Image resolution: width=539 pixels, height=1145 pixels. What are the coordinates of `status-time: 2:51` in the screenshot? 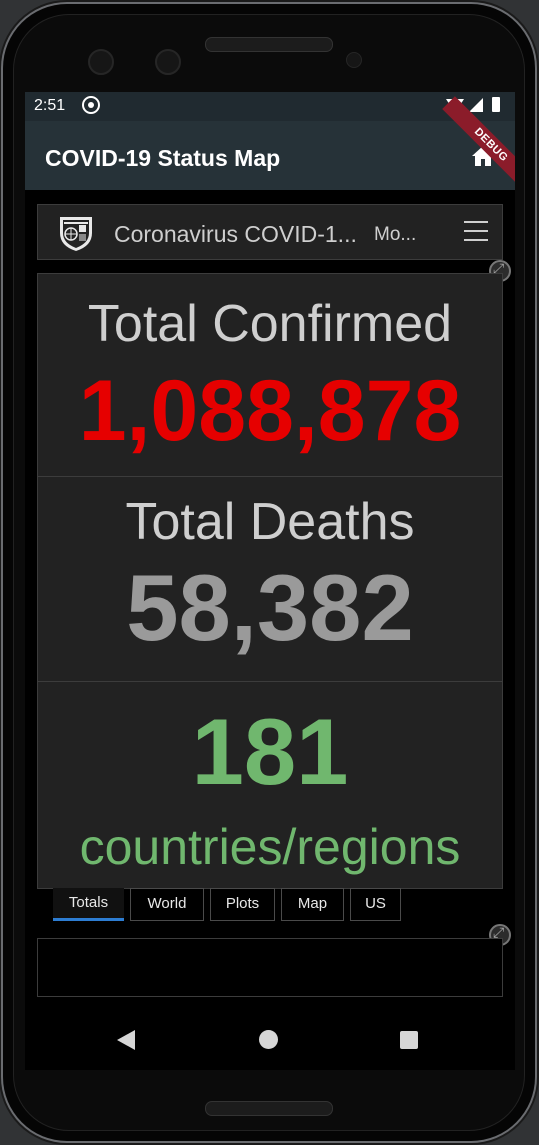 It's located at (50, 105).